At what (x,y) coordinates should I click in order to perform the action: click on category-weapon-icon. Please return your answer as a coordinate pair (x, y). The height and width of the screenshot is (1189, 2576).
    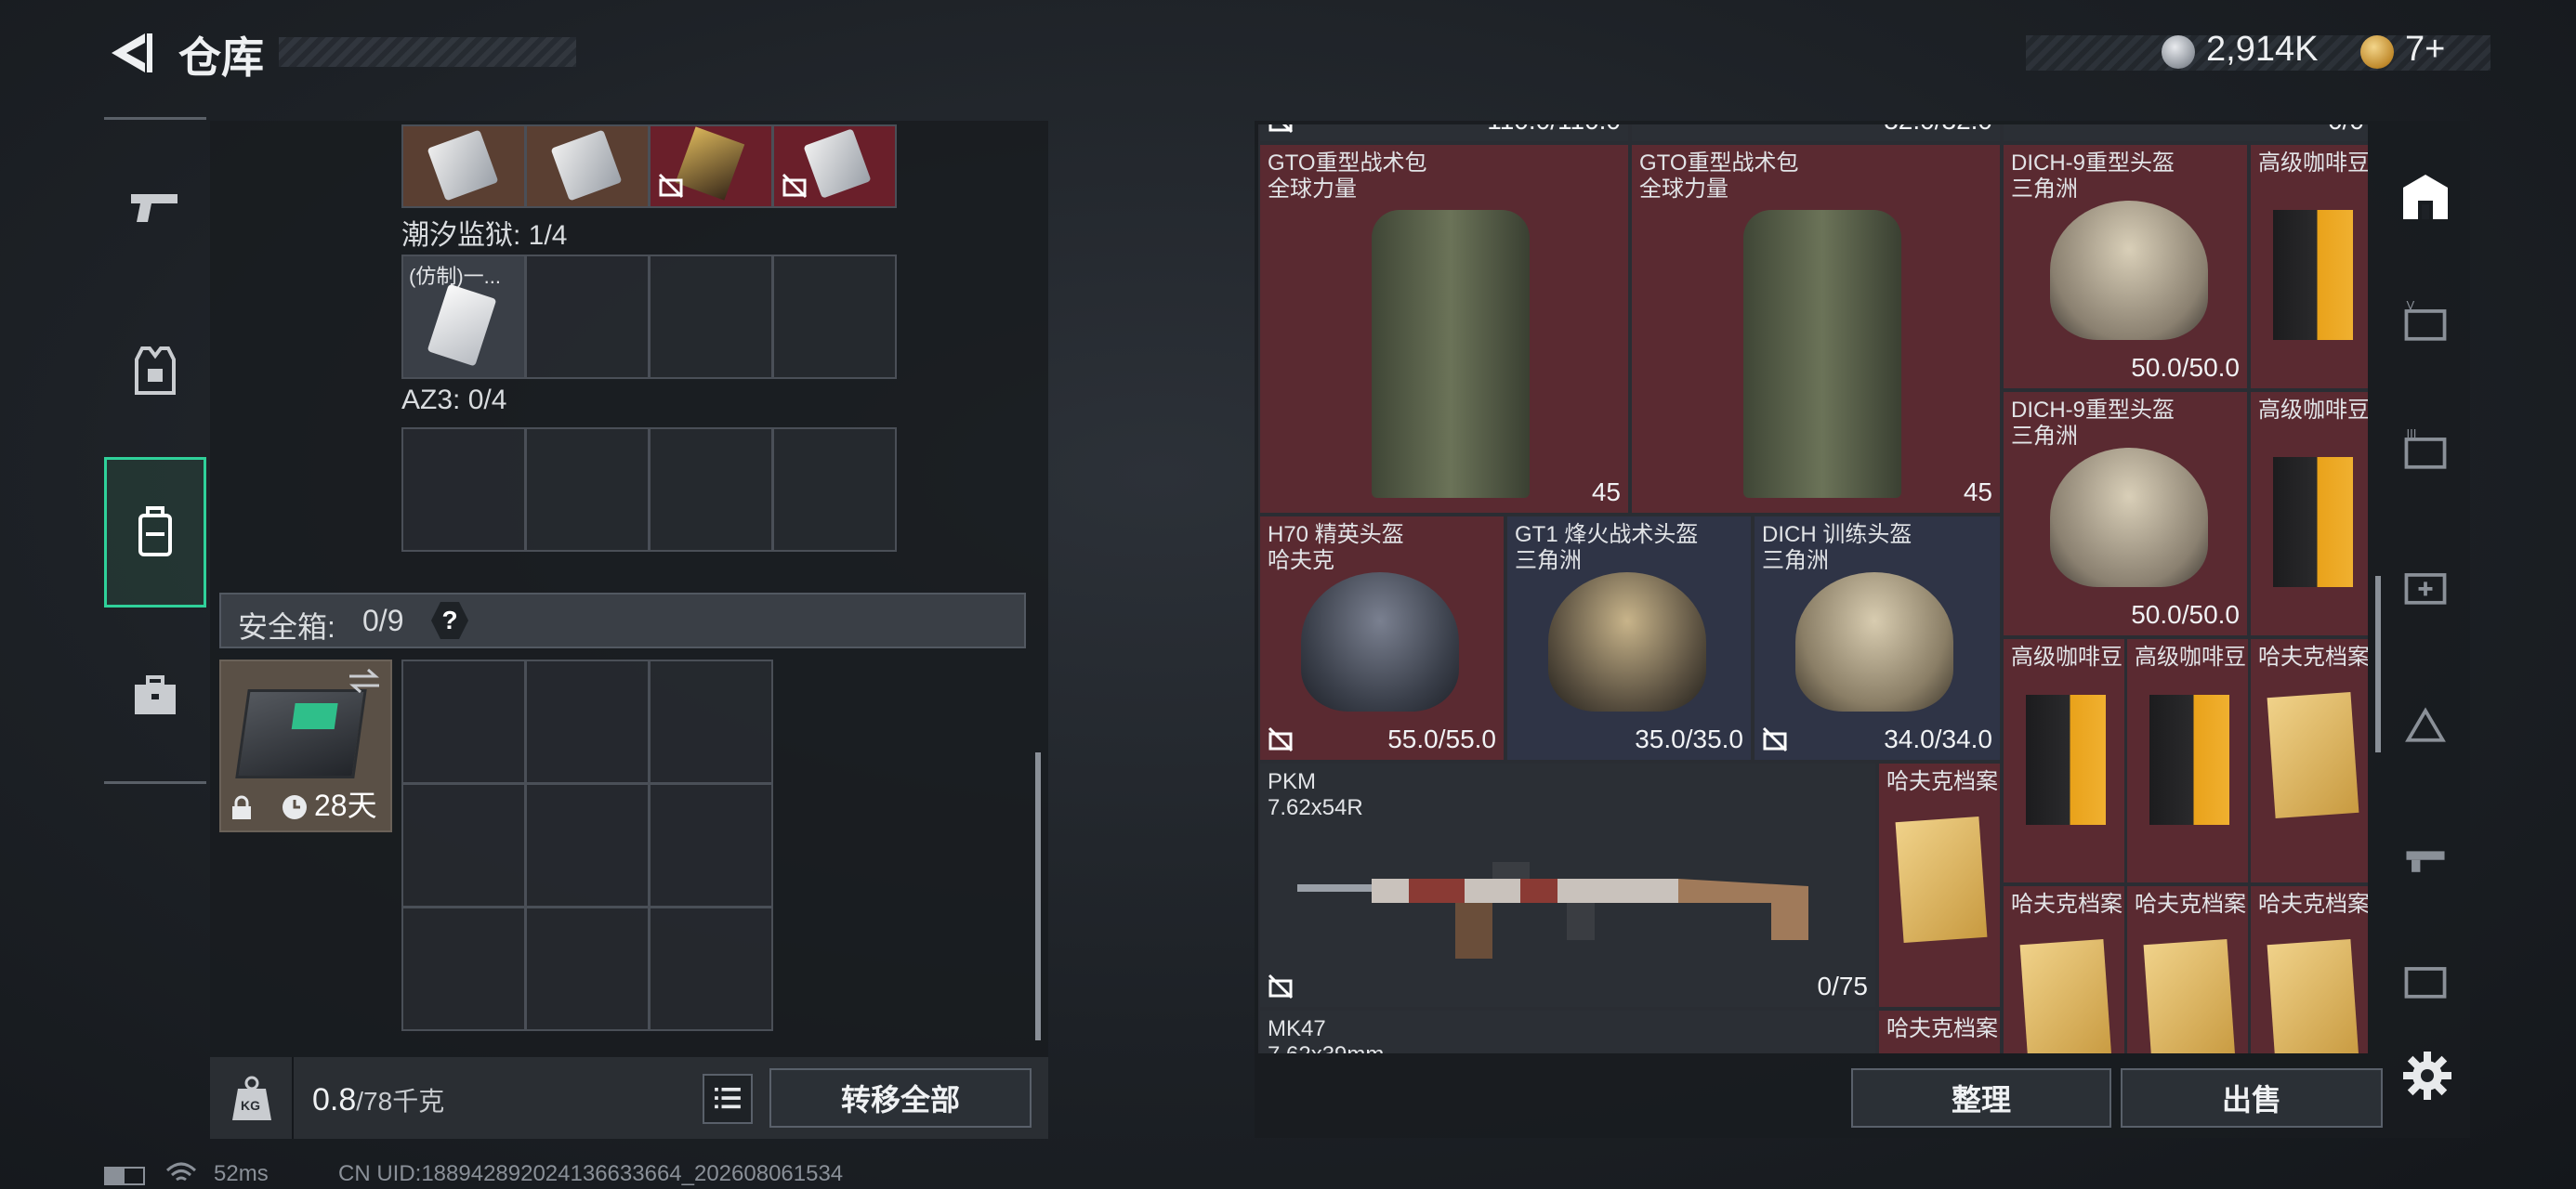
    Looking at the image, I should click on (2425, 856).